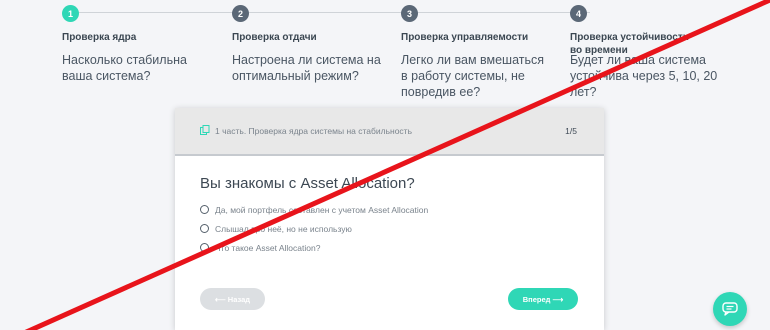 Image resolution: width=770 pixels, height=330 pixels. I want to click on step-number-4: 4, so click(578, 13).